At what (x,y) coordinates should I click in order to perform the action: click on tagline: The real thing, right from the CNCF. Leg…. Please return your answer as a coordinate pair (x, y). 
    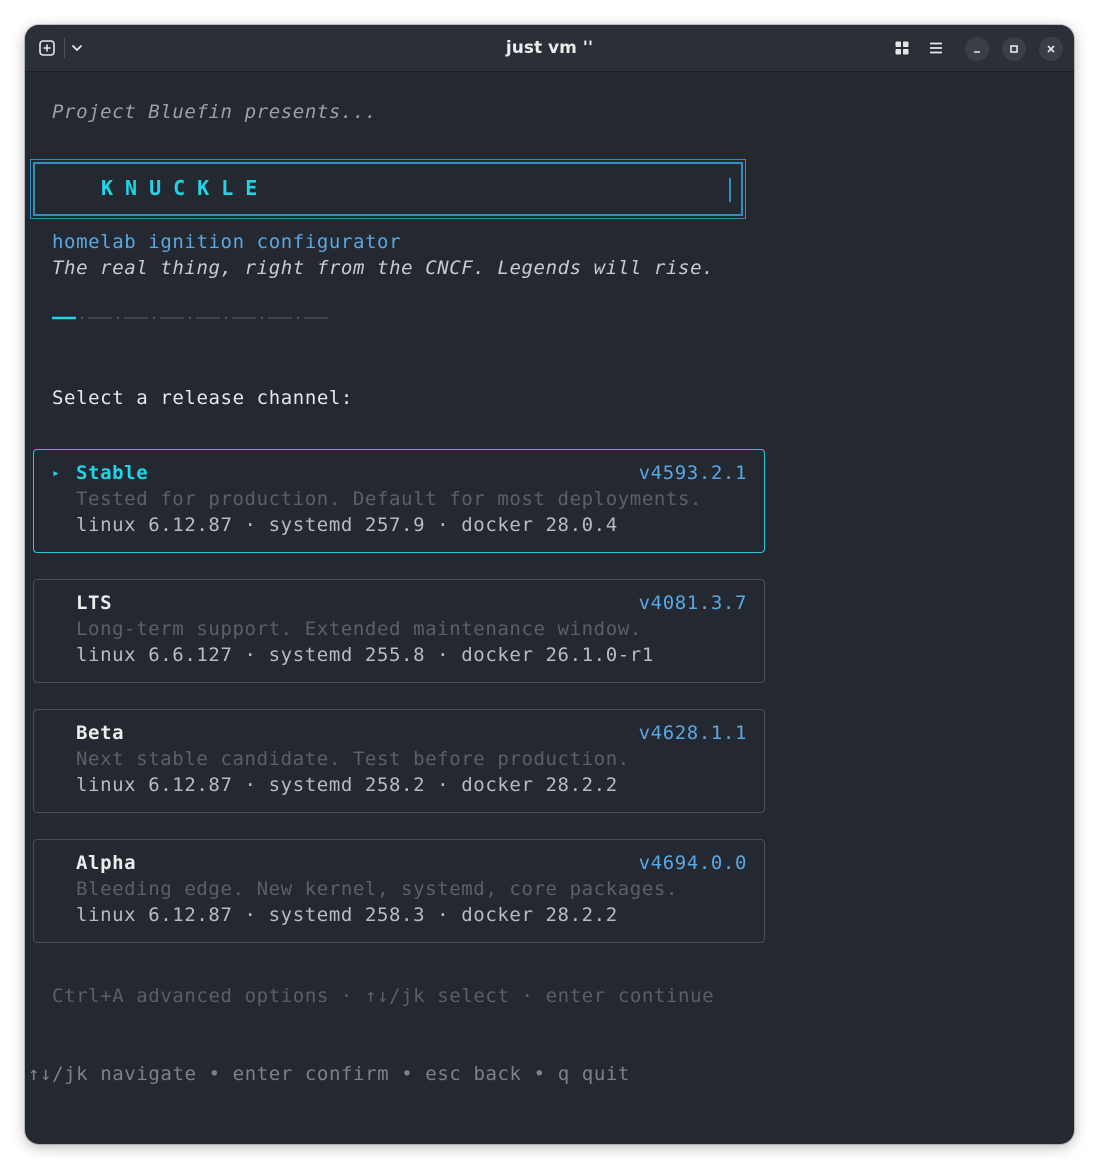
    Looking at the image, I should click on (383, 268).